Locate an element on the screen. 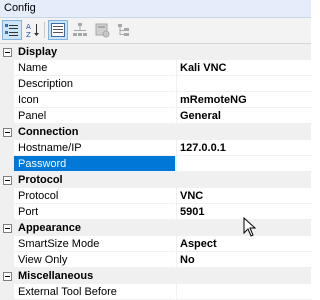 The width and height of the screenshot is (320, 300). svg-text: A is located at coordinates (28, 27).